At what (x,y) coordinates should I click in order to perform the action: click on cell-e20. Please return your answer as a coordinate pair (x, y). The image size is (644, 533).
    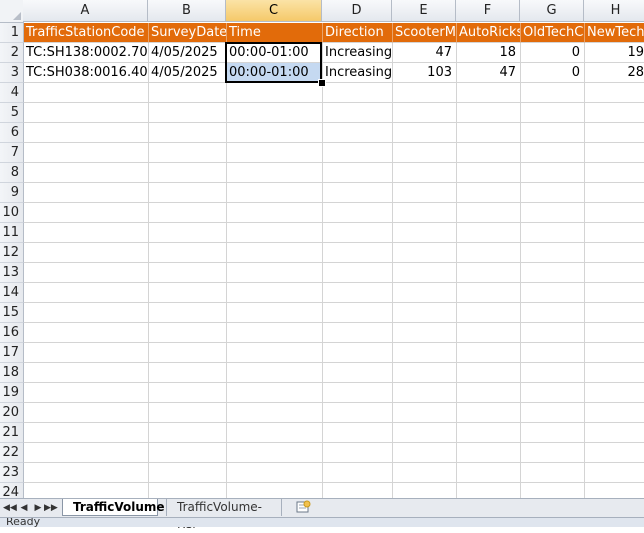
    Looking at the image, I should click on (425, 413).